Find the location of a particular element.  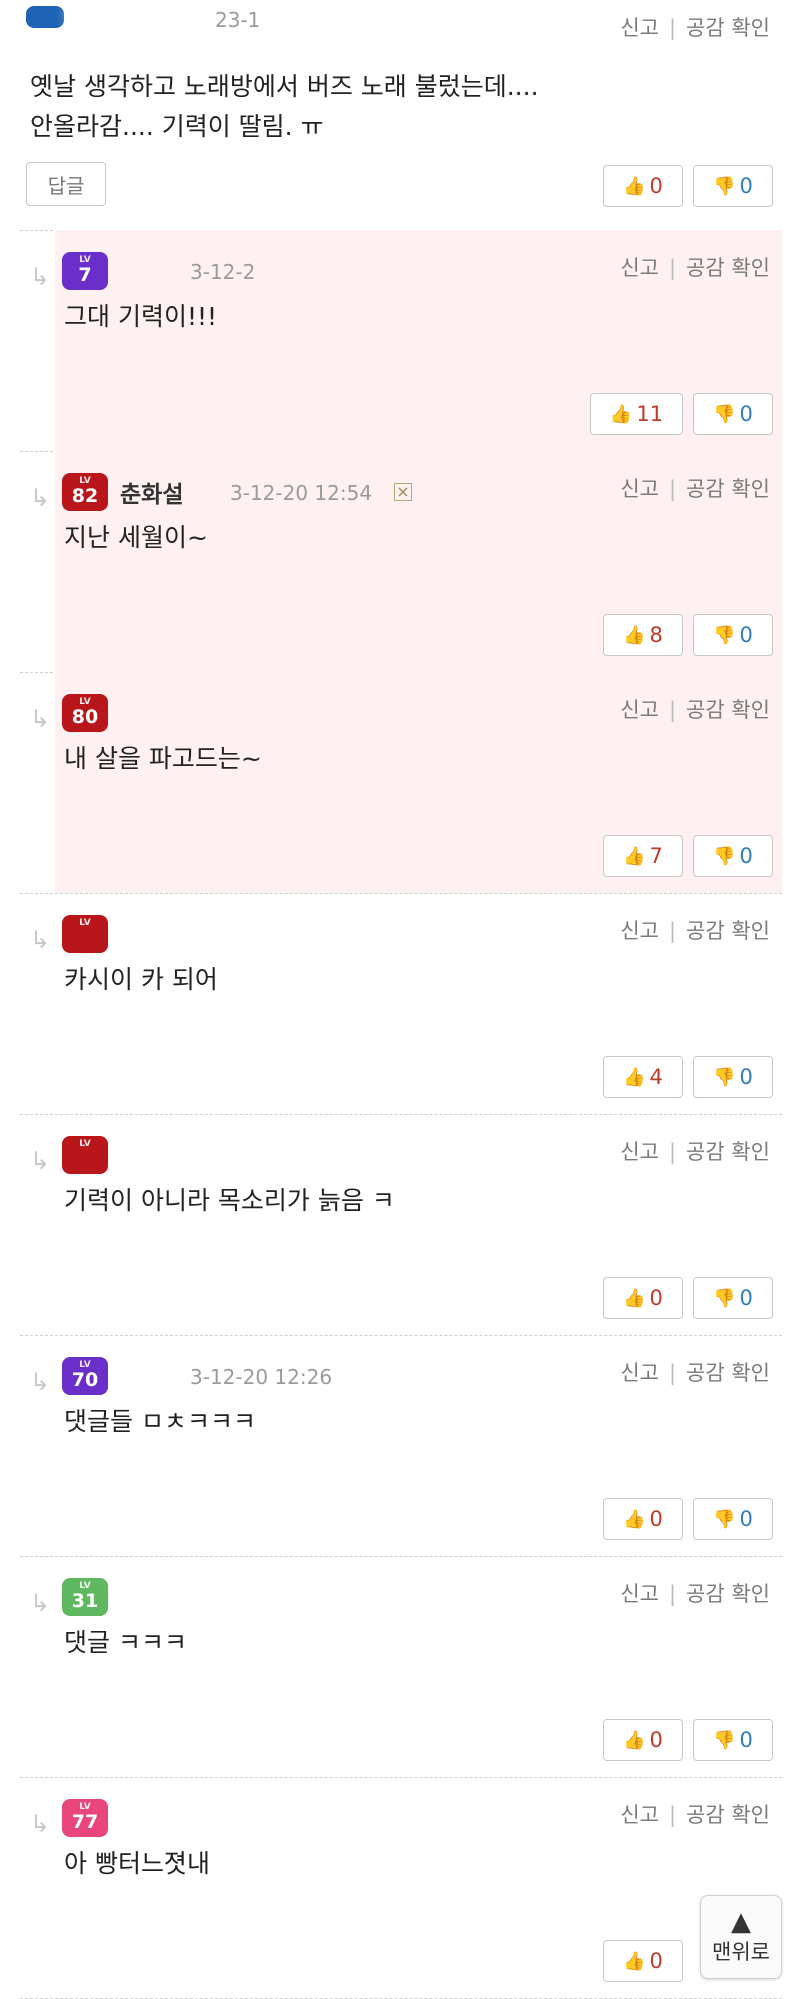

reply-text: 카시이 카 되어 is located at coordinates (141, 979).